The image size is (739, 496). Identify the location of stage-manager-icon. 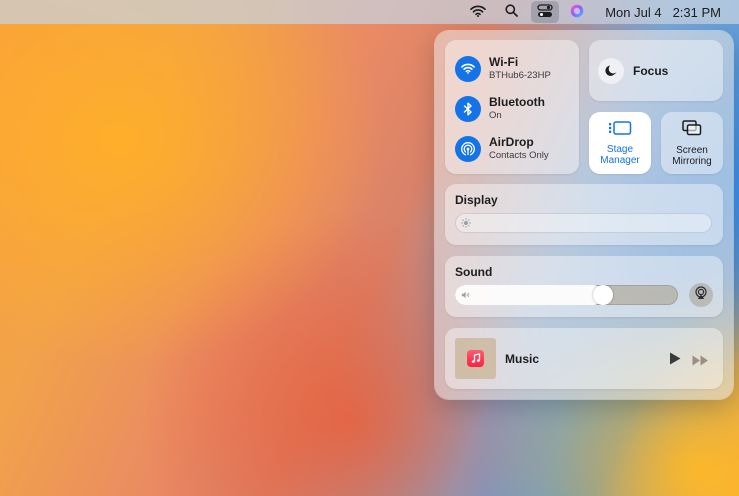
(620, 130).